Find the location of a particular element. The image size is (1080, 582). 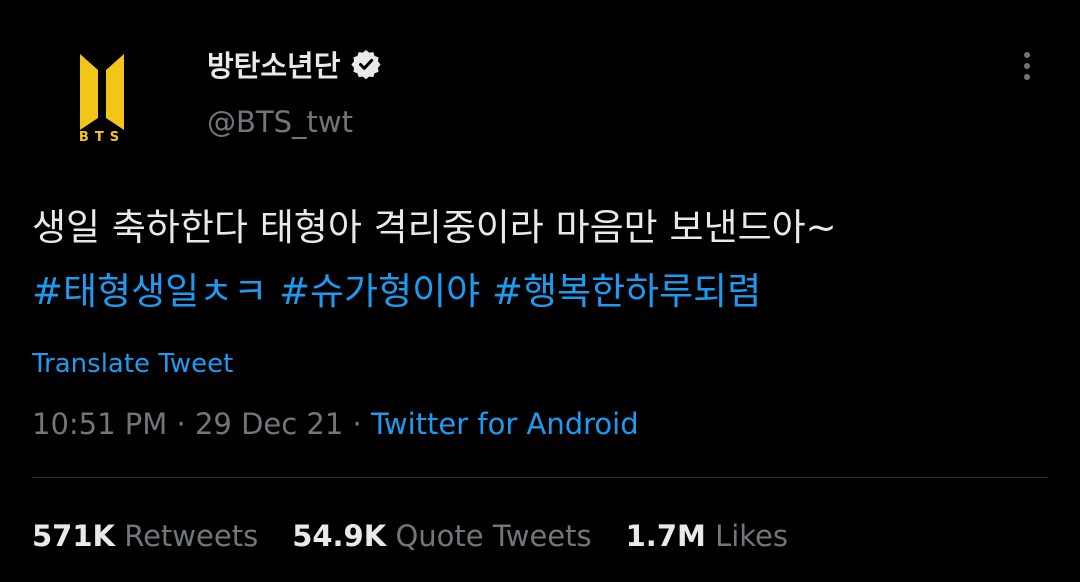

retweets-stat: 571K Retweets is located at coordinates (145, 536).